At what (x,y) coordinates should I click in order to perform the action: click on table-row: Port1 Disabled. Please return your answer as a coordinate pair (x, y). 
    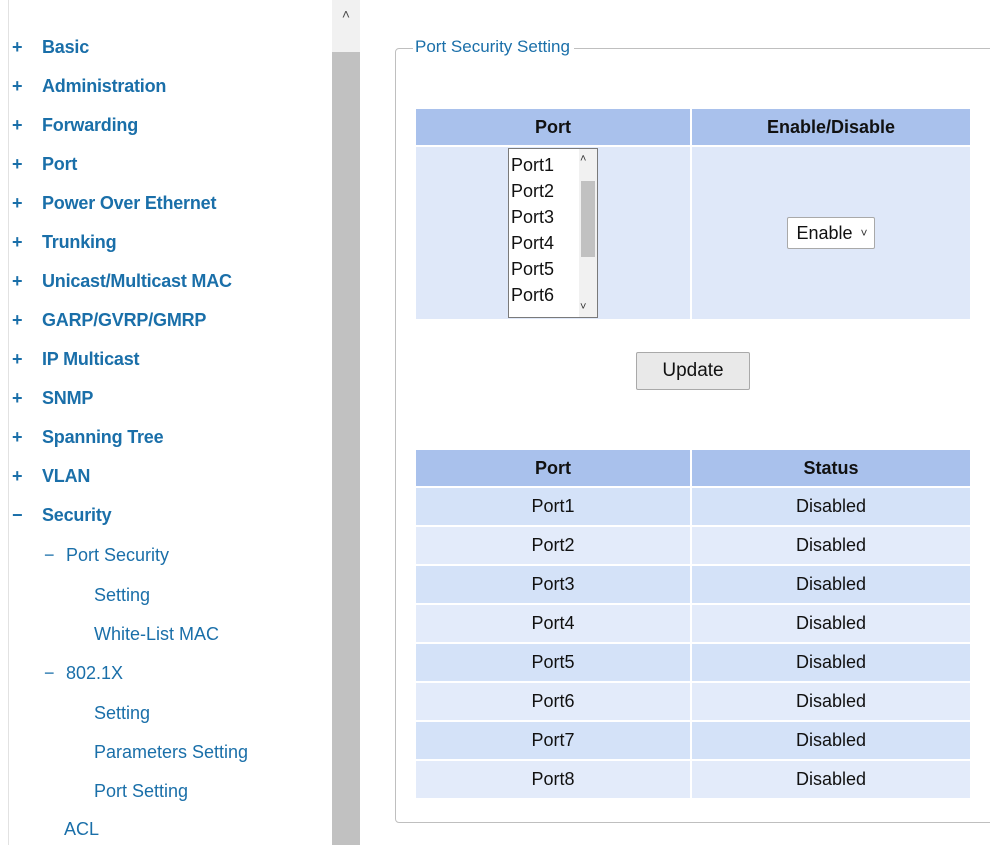
    Looking at the image, I should click on (693, 506).